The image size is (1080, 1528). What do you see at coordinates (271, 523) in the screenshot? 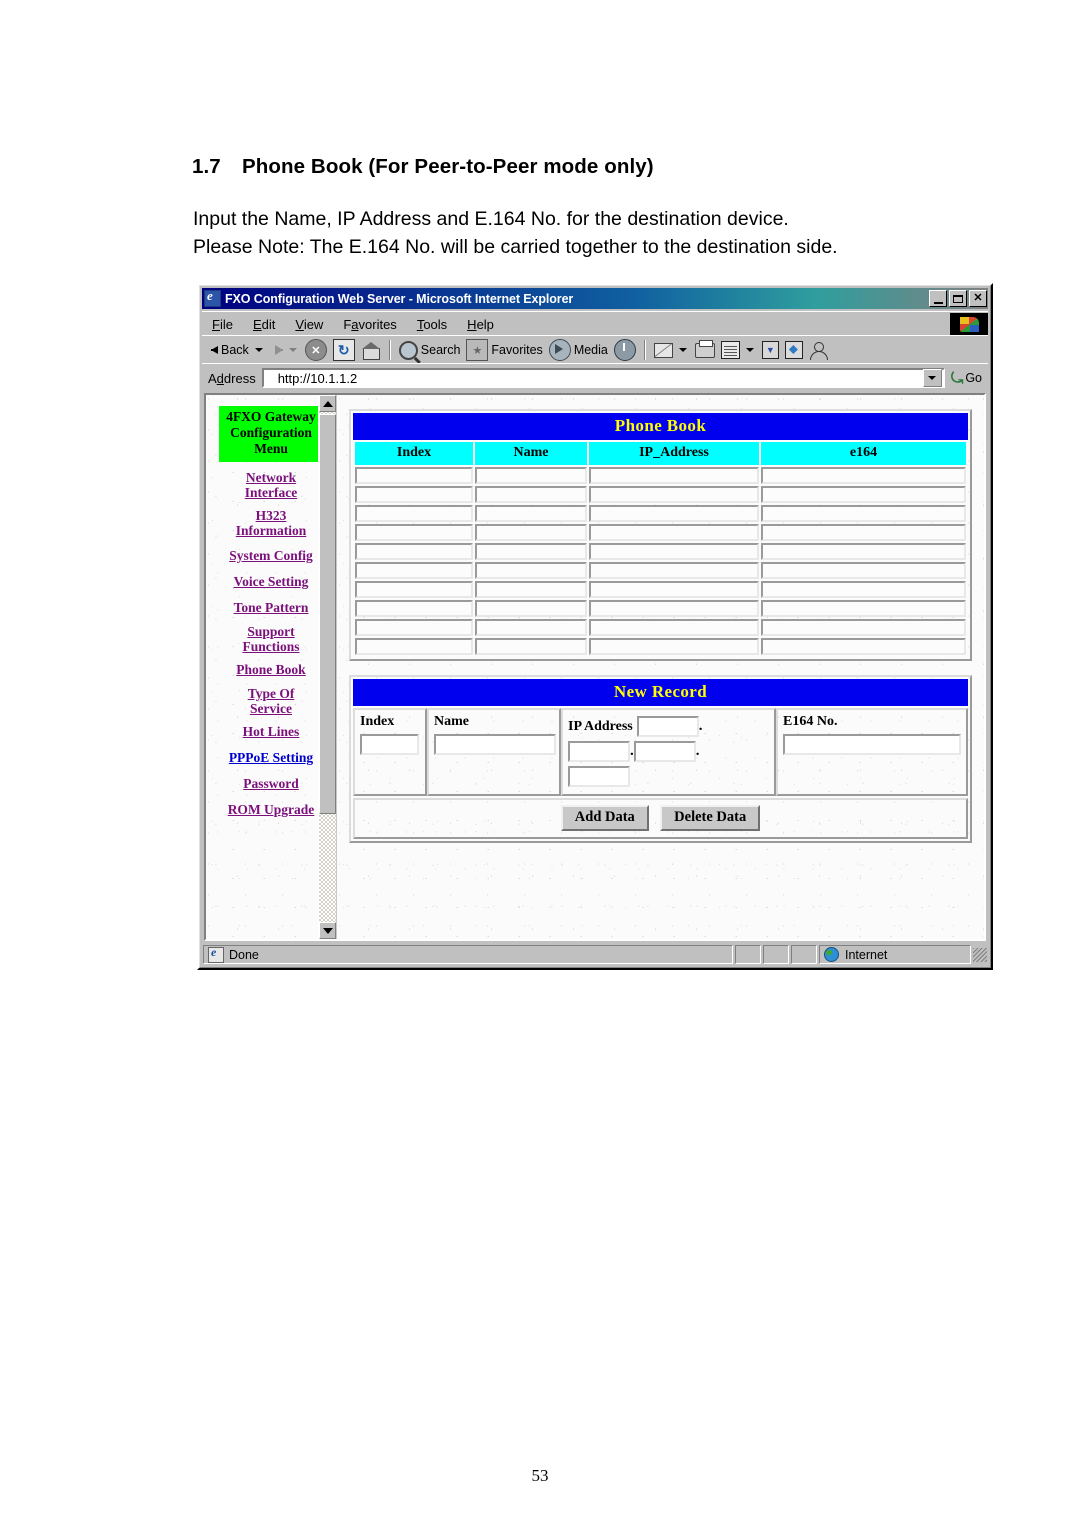
I see `sidebar-item-h323-information: H323 Information` at bounding box center [271, 523].